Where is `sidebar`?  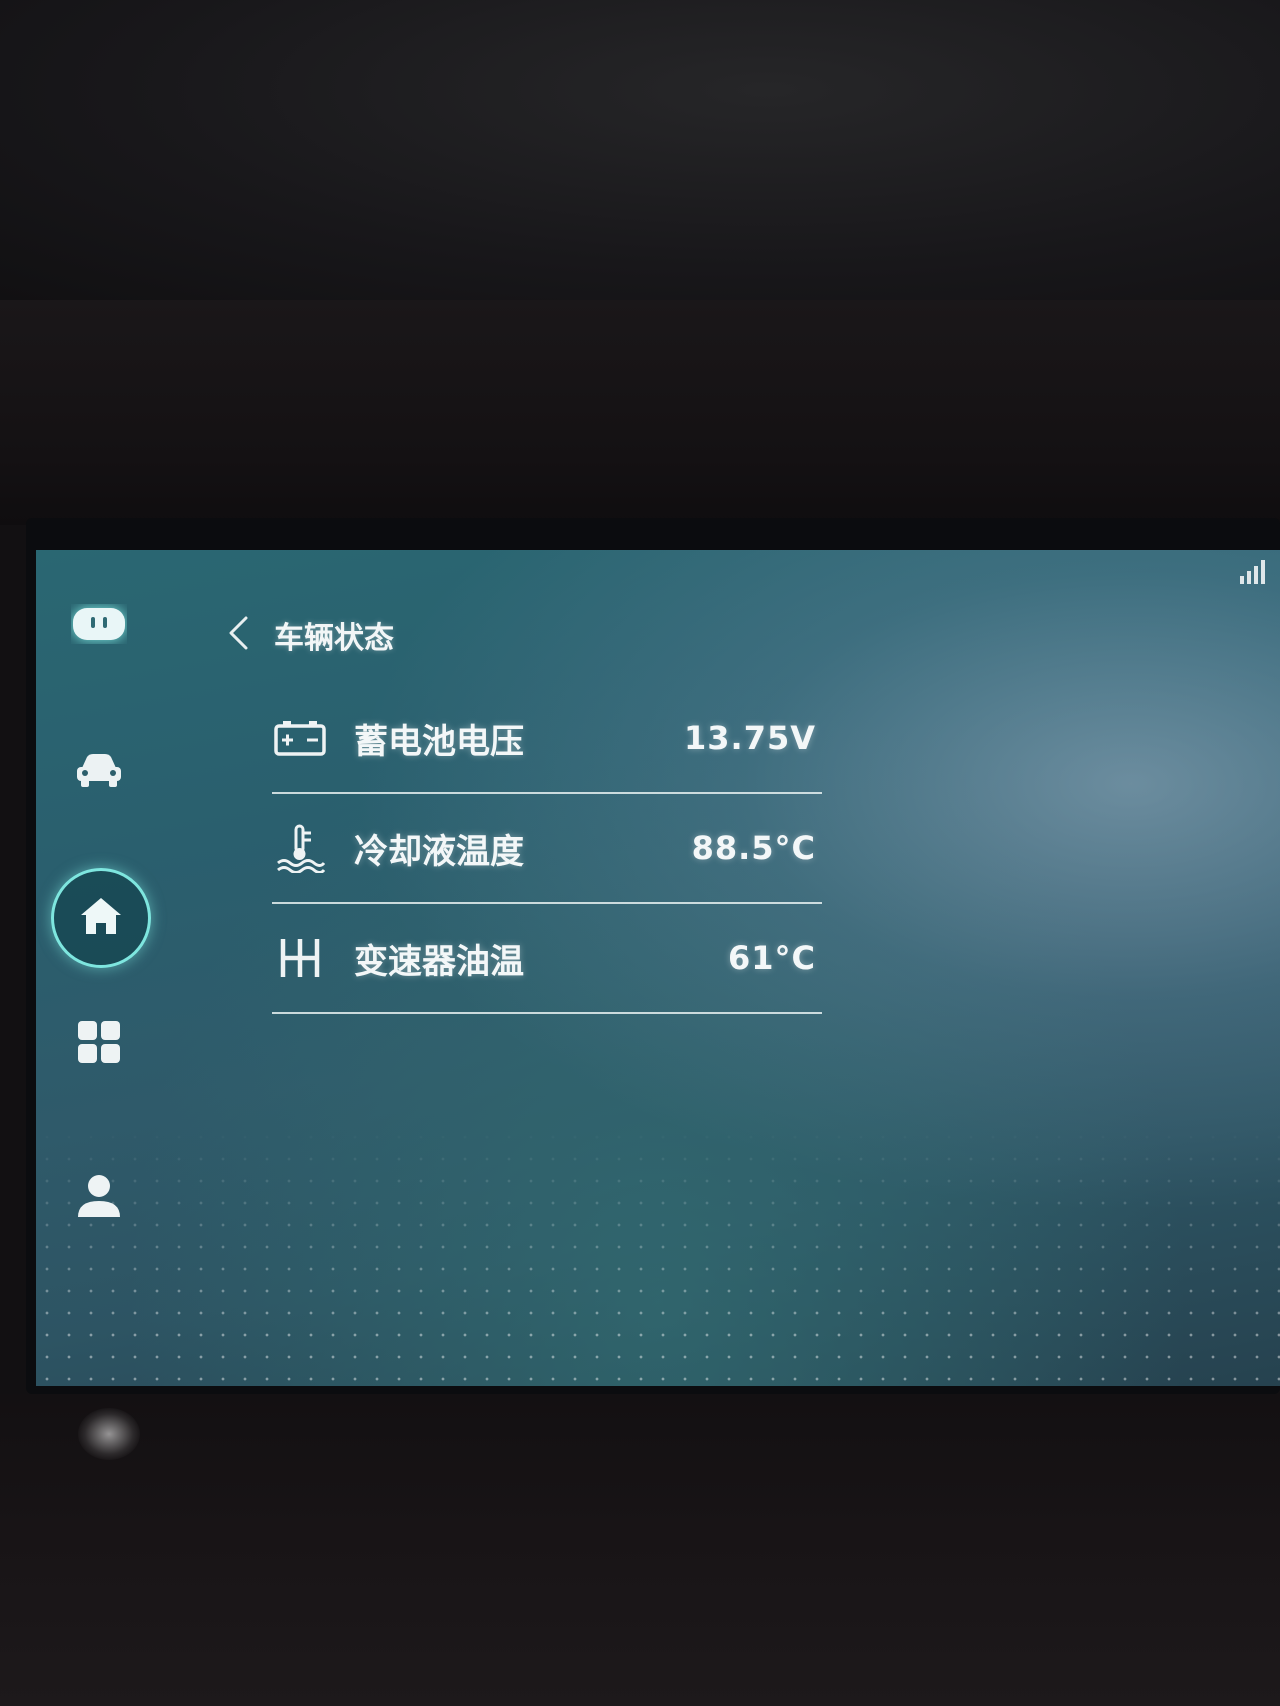
sidebar is located at coordinates (106, 968).